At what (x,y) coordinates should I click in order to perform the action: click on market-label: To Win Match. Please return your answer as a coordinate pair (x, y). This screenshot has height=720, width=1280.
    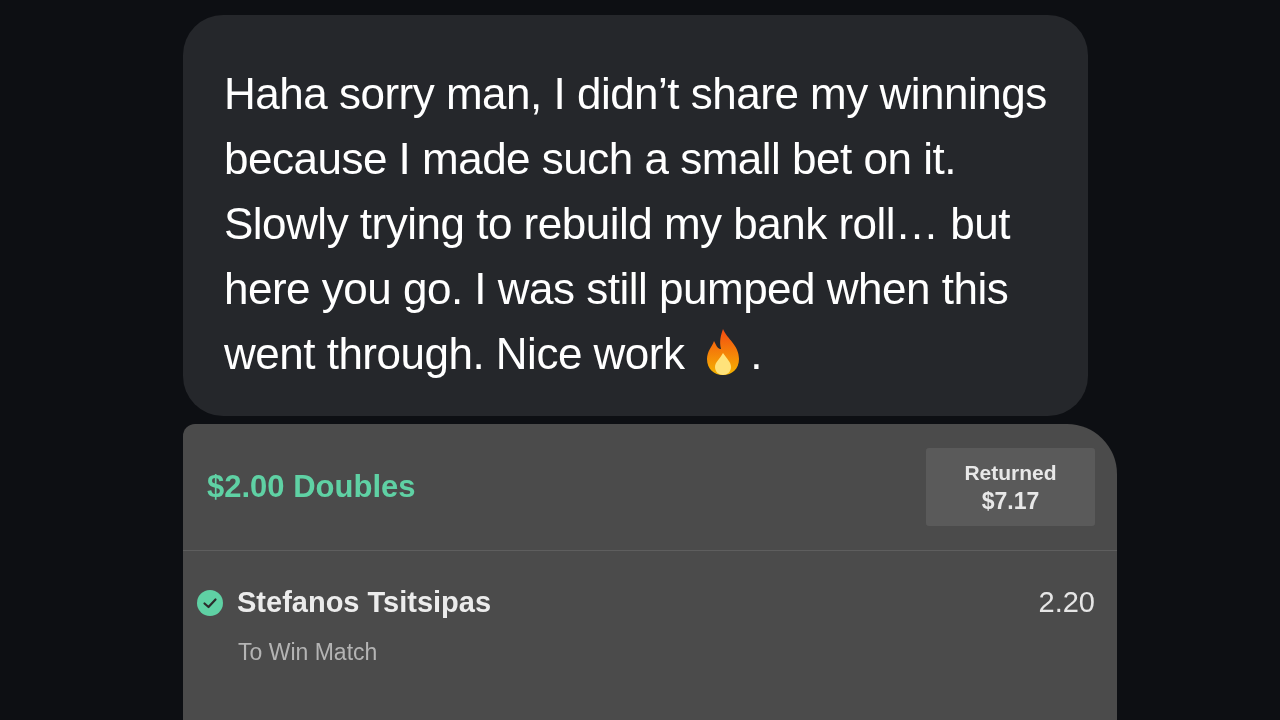
    Looking at the image, I should click on (308, 652).